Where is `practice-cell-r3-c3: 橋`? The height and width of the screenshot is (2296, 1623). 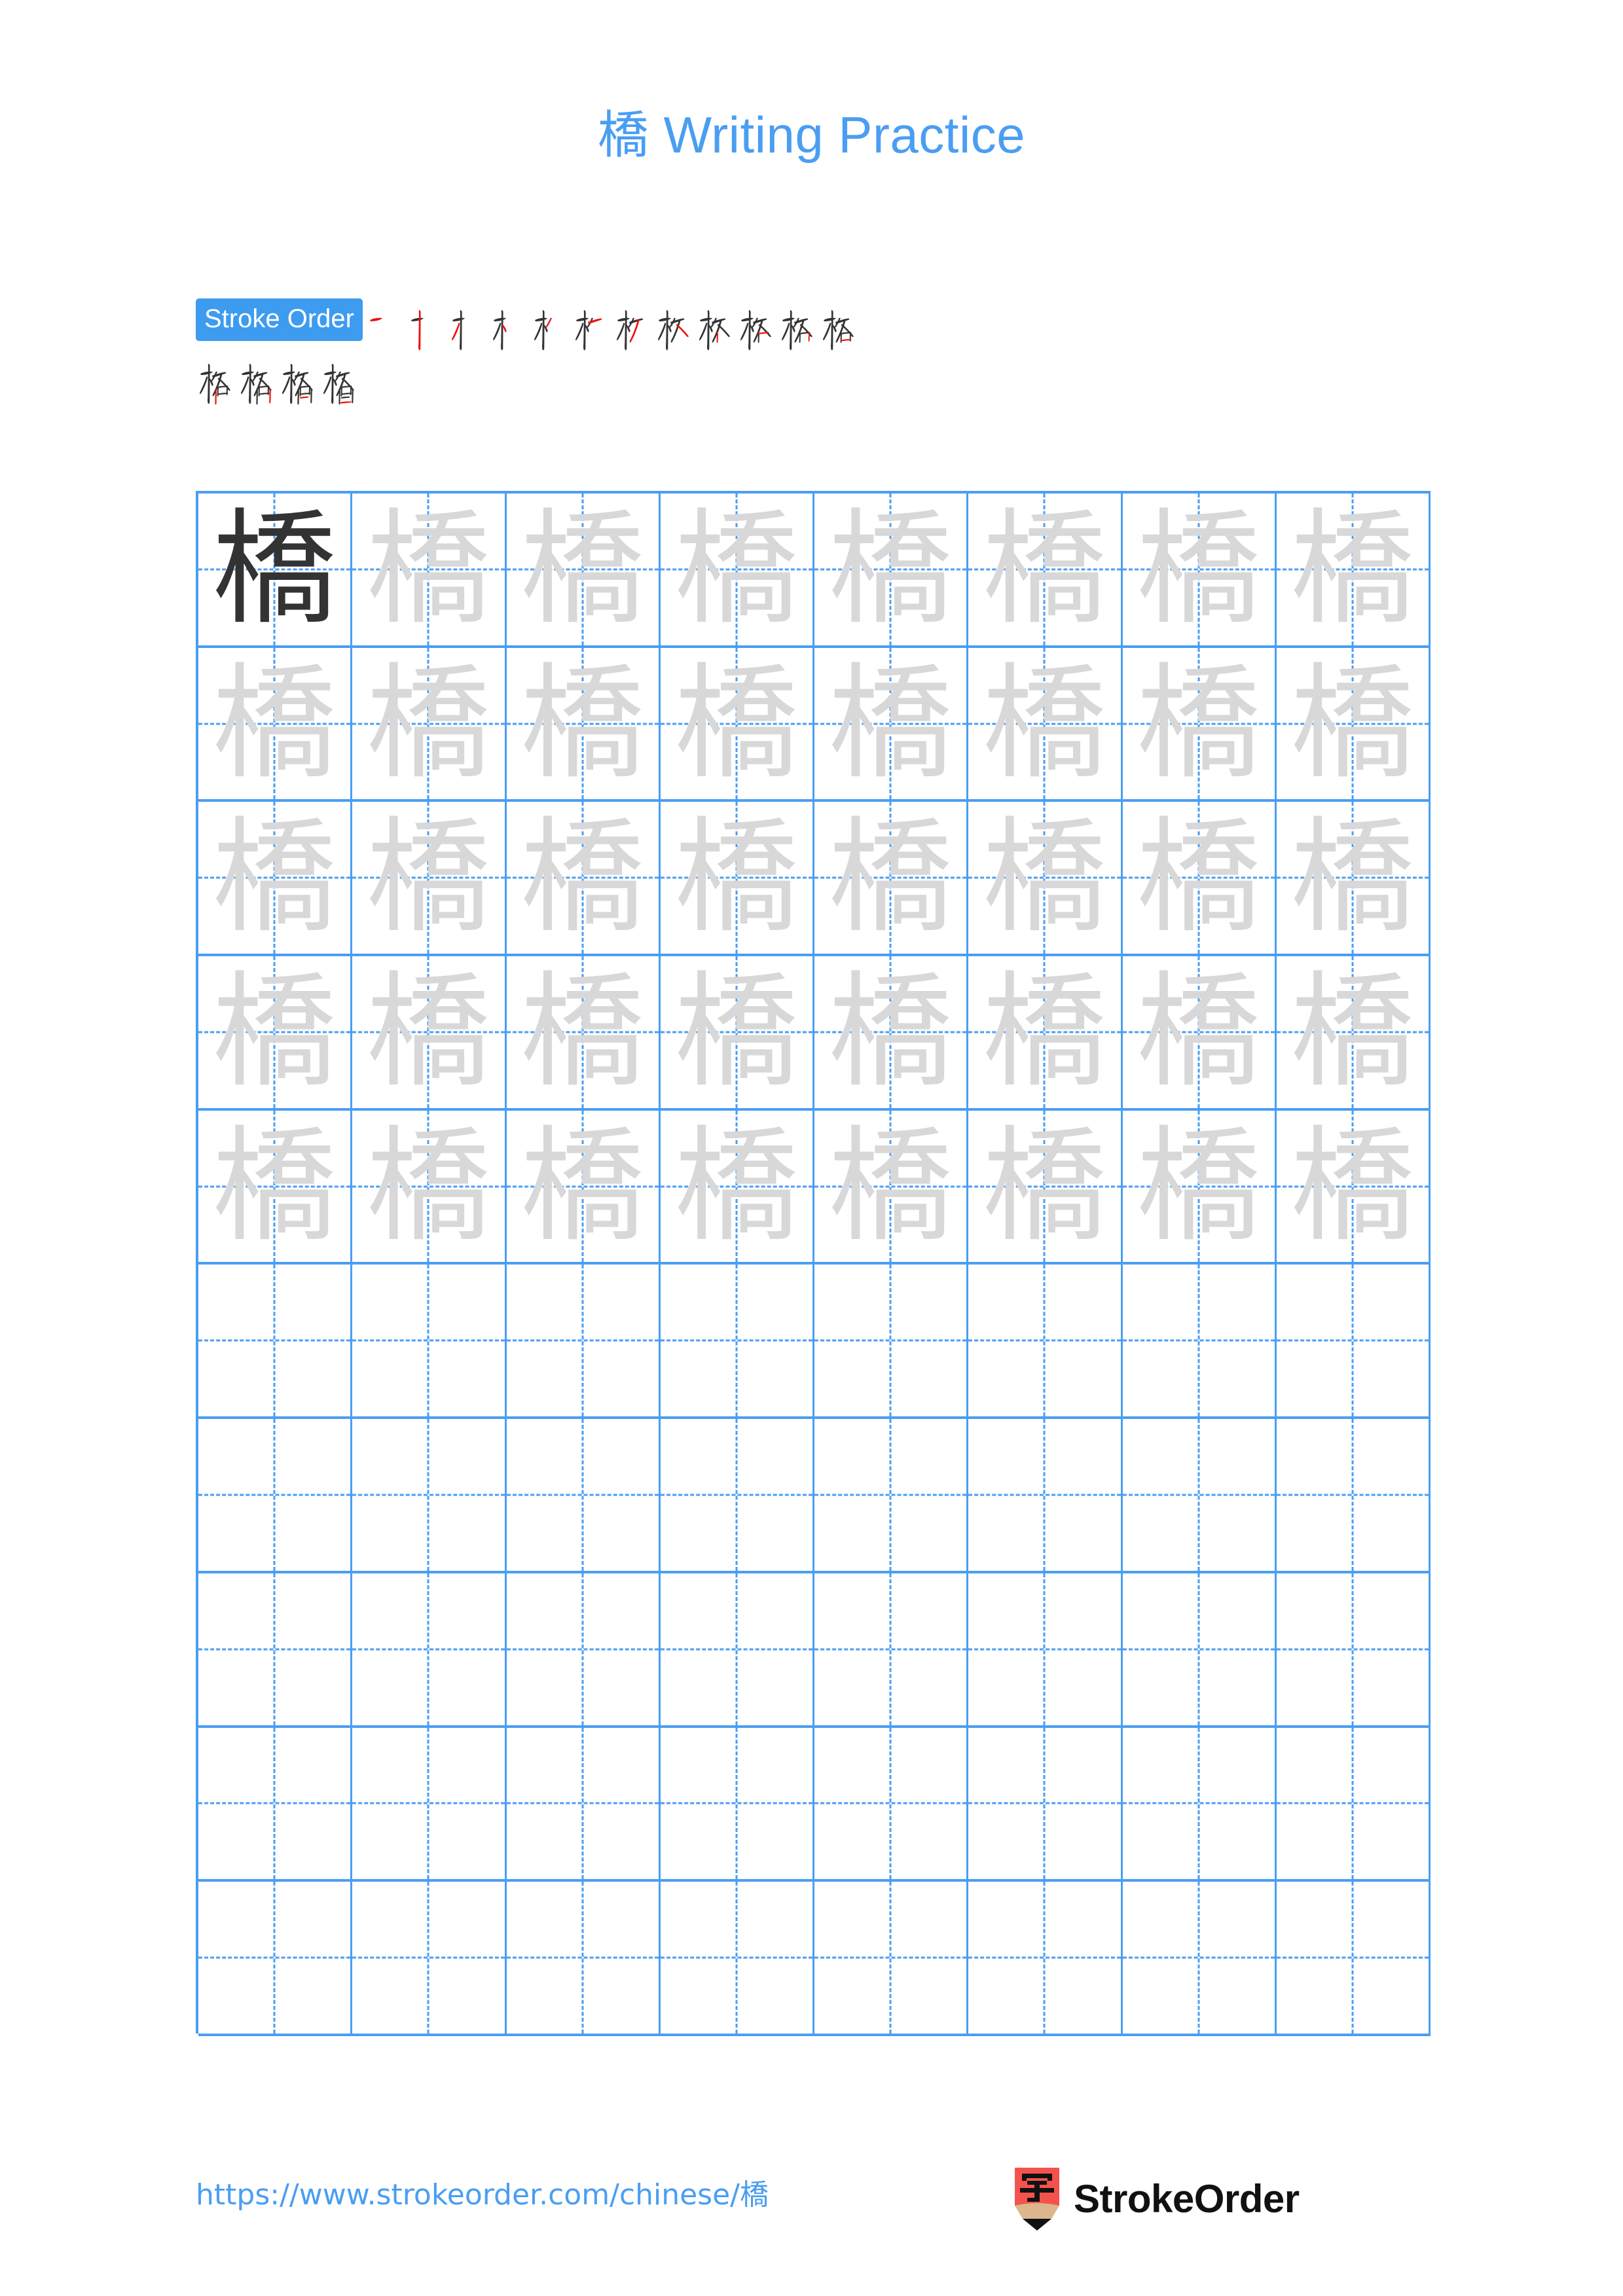
practice-cell-r3-c3: 橋 is located at coordinates (584, 878).